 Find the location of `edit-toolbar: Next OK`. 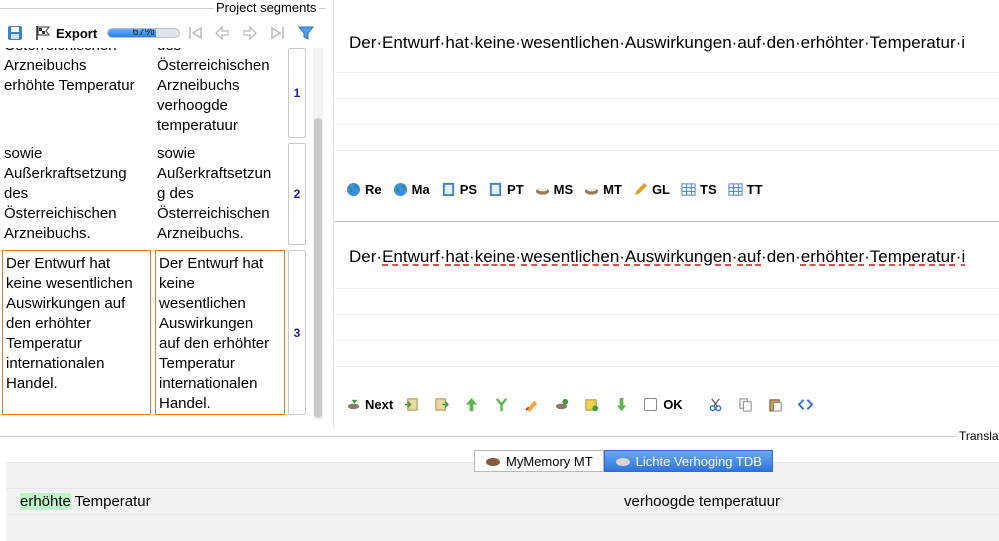

edit-toolbar: Next OK is located at coordinates (587, 404).